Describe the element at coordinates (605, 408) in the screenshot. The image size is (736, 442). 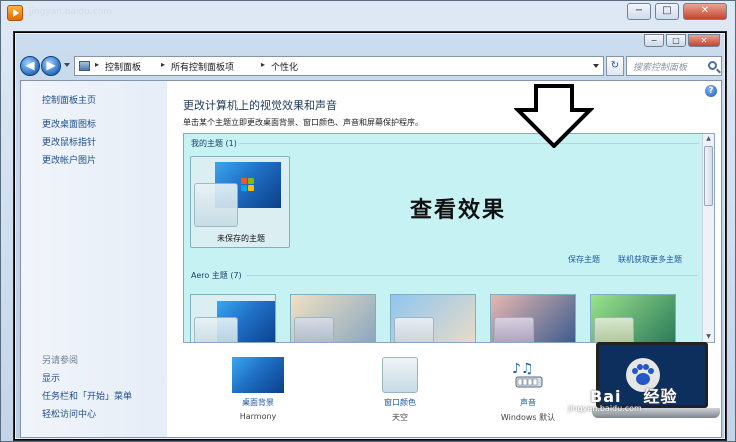
I see `watermark-url: jingyan.baidu.com` at that location.